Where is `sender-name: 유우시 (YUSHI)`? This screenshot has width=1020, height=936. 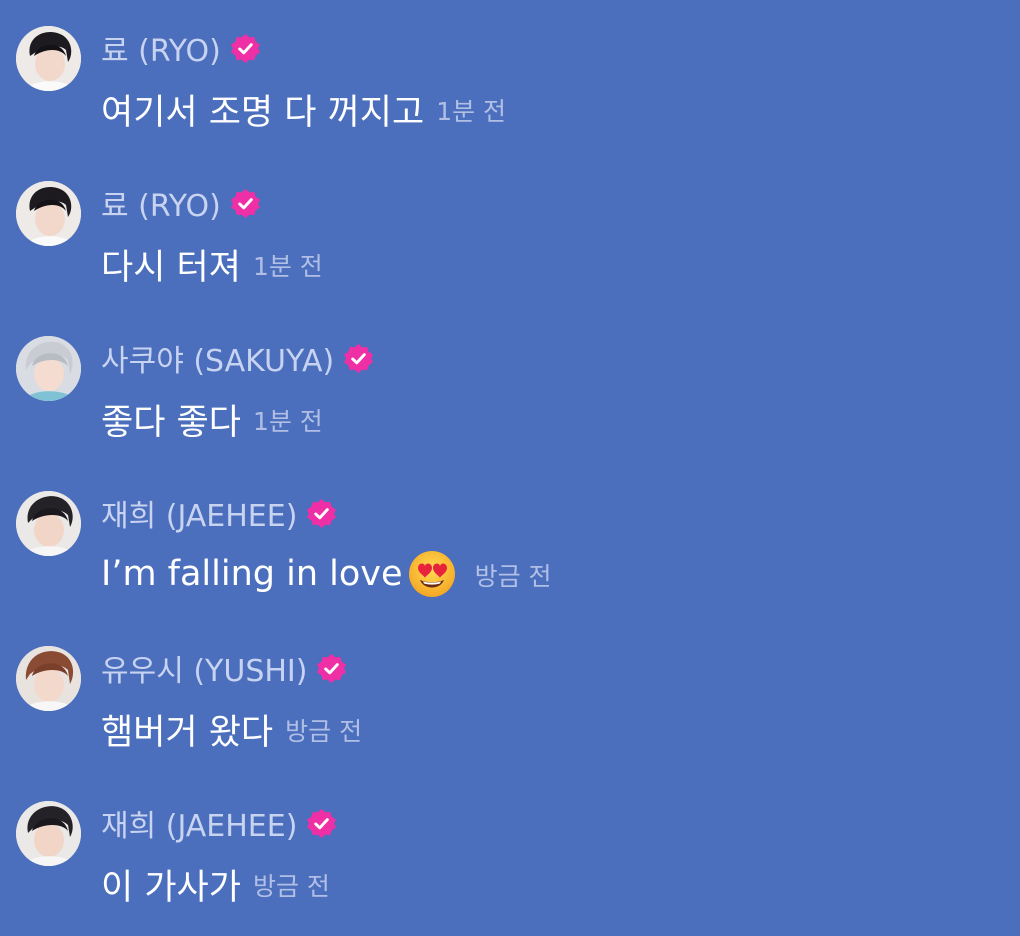
sender-name: 유우시 (YUSHI) is located at coordinates (204, 668).